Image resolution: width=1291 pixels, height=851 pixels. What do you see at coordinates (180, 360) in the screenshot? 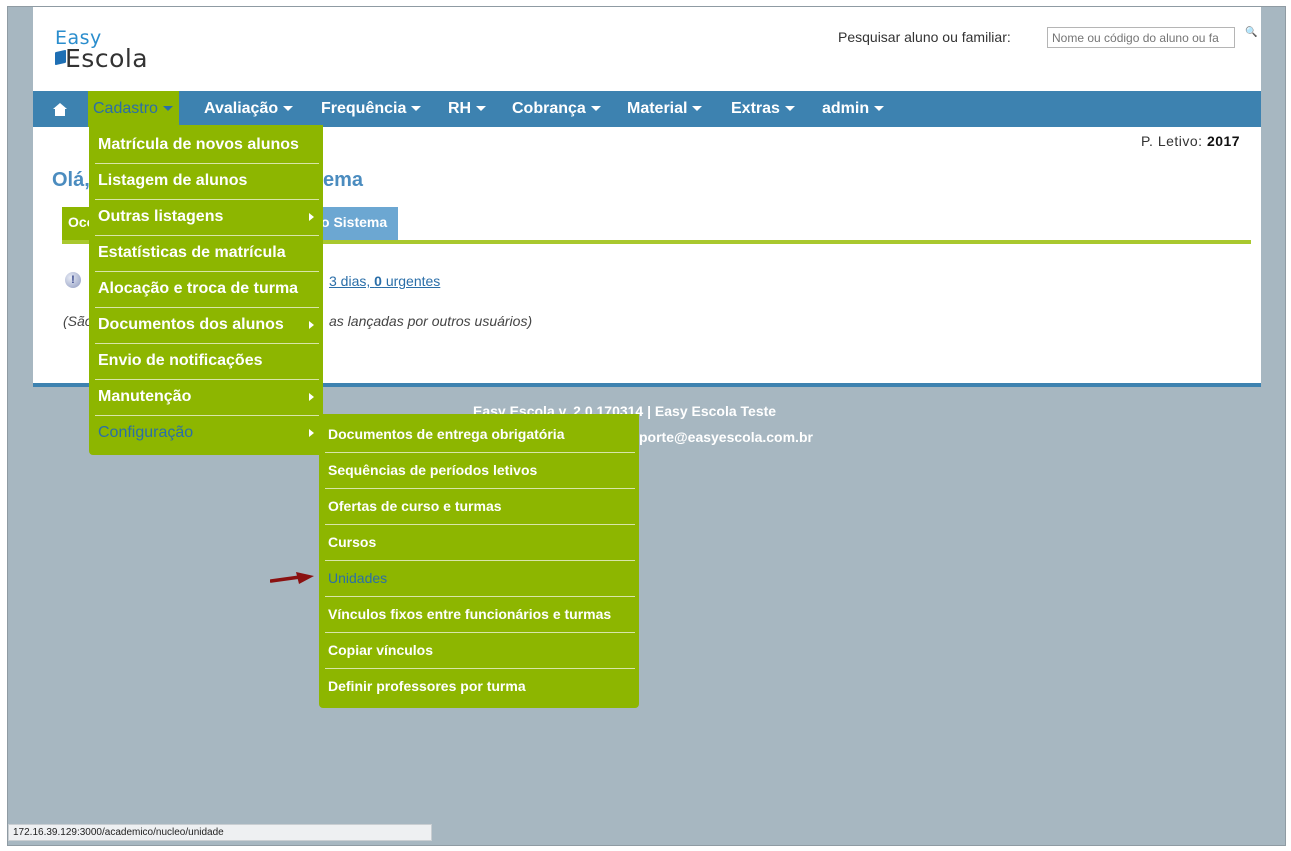
I see `menu-item-label: Envio de notificações` at bounding box center [180, 360].